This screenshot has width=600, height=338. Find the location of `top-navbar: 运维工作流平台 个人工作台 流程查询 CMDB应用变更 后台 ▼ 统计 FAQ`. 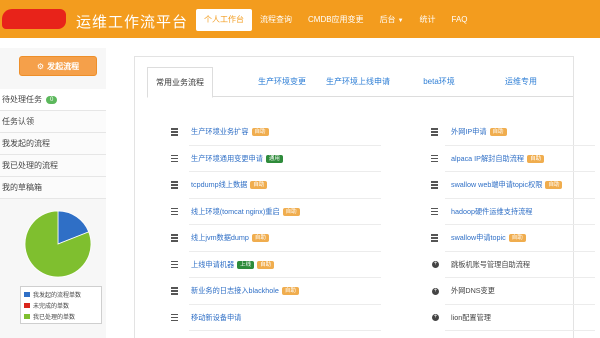

top-navbar: 运维工作流平台 个人工作台 流程查询 CMDB应用变更 后台 ▼ 统计 FAQ is located at coordinates (300, 19).